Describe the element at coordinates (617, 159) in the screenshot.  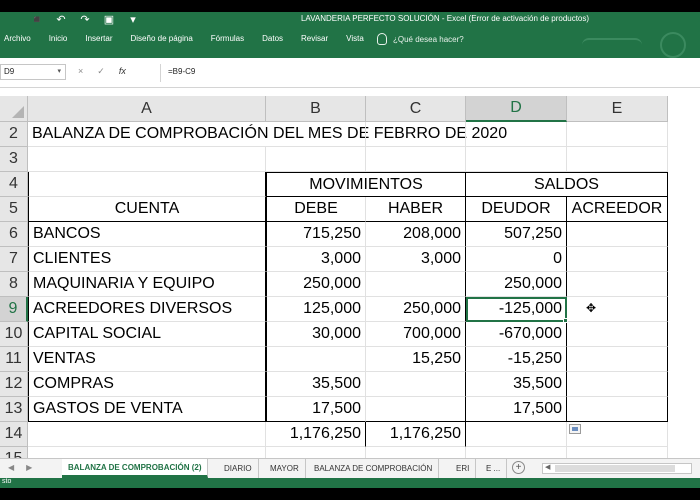
I see `cell-e3` at that location.